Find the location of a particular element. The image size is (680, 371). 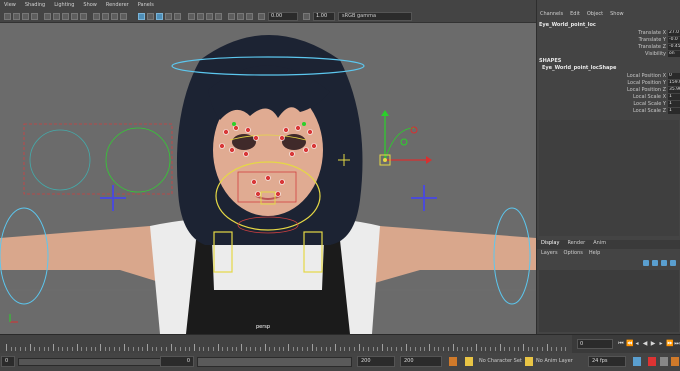

attr-local-scale-z: Local Scale Z 1 is located at coordinates (643, 110).